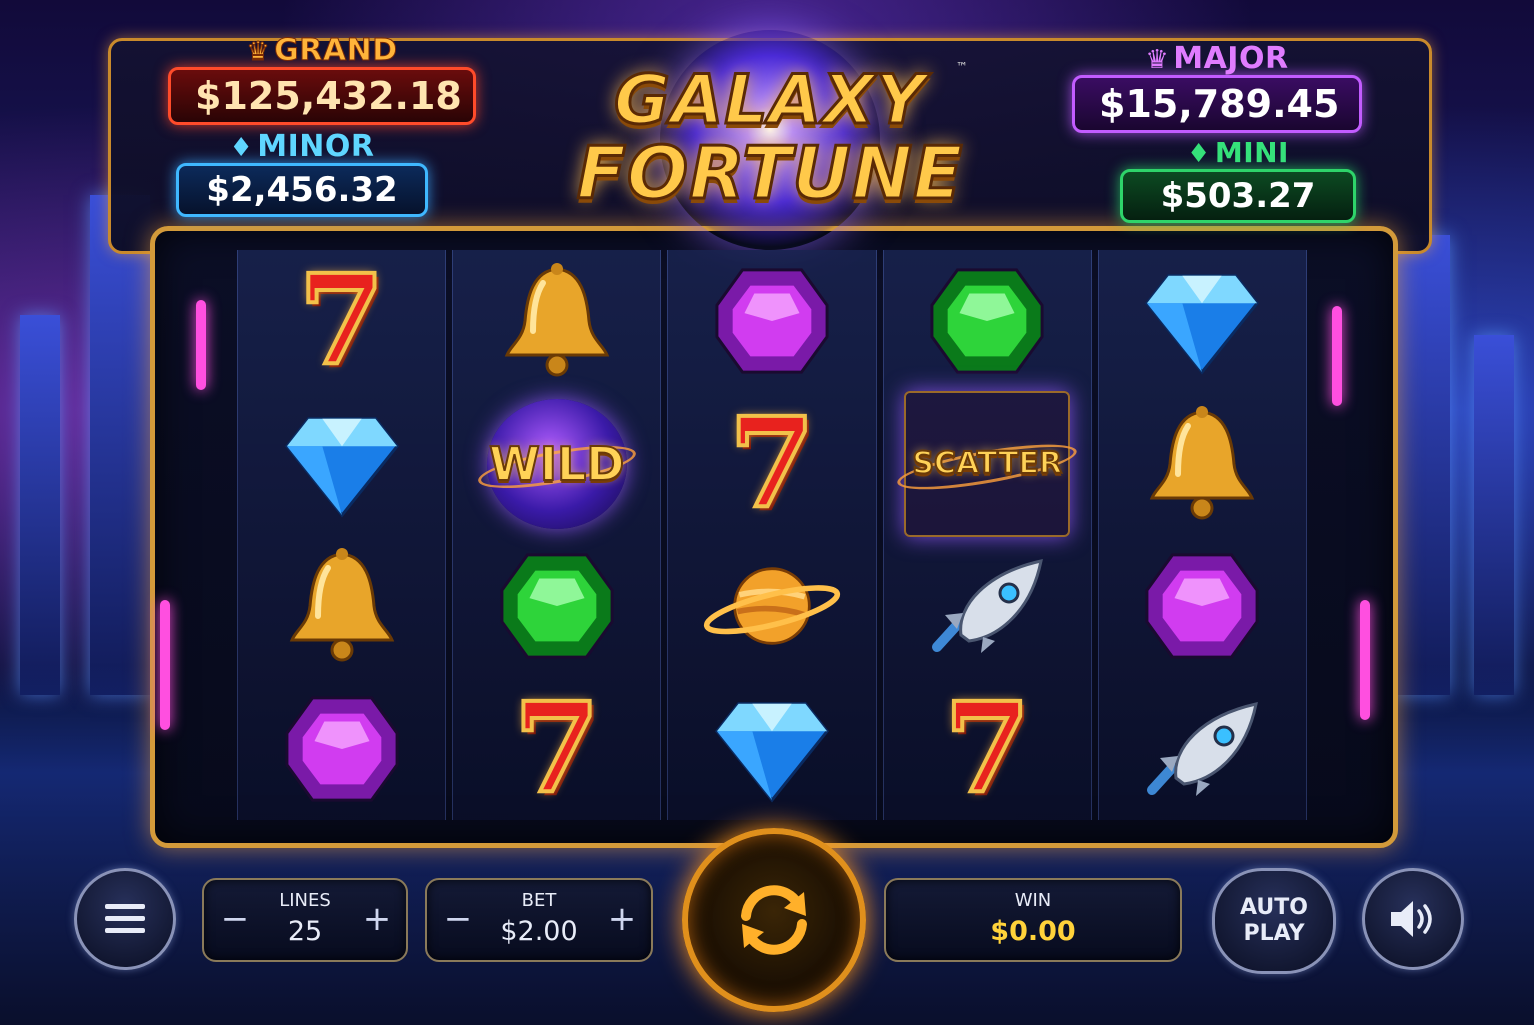 The image size is (1534, 1025). Describe the element at coordinates (201, 345) in the screenshot. I see `side-light-left` at that location.